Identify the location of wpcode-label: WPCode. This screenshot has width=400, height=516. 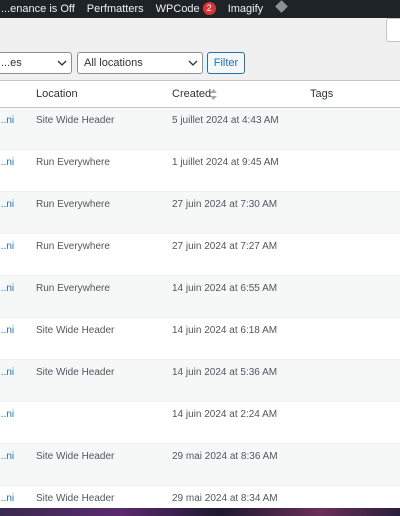
(177, 9).